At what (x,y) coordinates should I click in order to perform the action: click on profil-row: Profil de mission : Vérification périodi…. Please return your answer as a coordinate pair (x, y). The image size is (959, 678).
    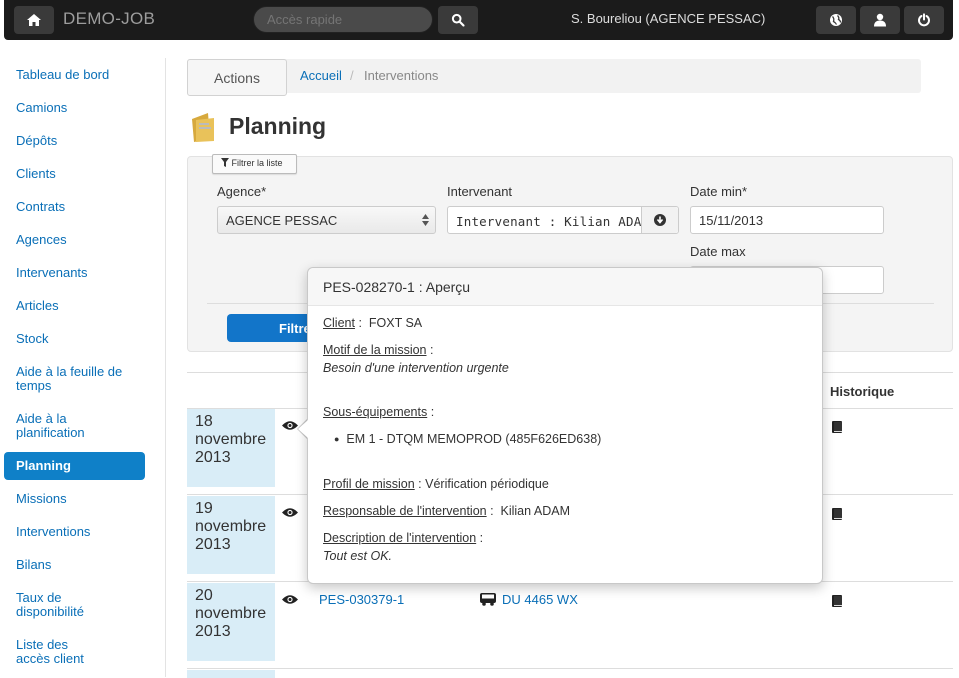
    Looking at the image, I should click on (436, 484).